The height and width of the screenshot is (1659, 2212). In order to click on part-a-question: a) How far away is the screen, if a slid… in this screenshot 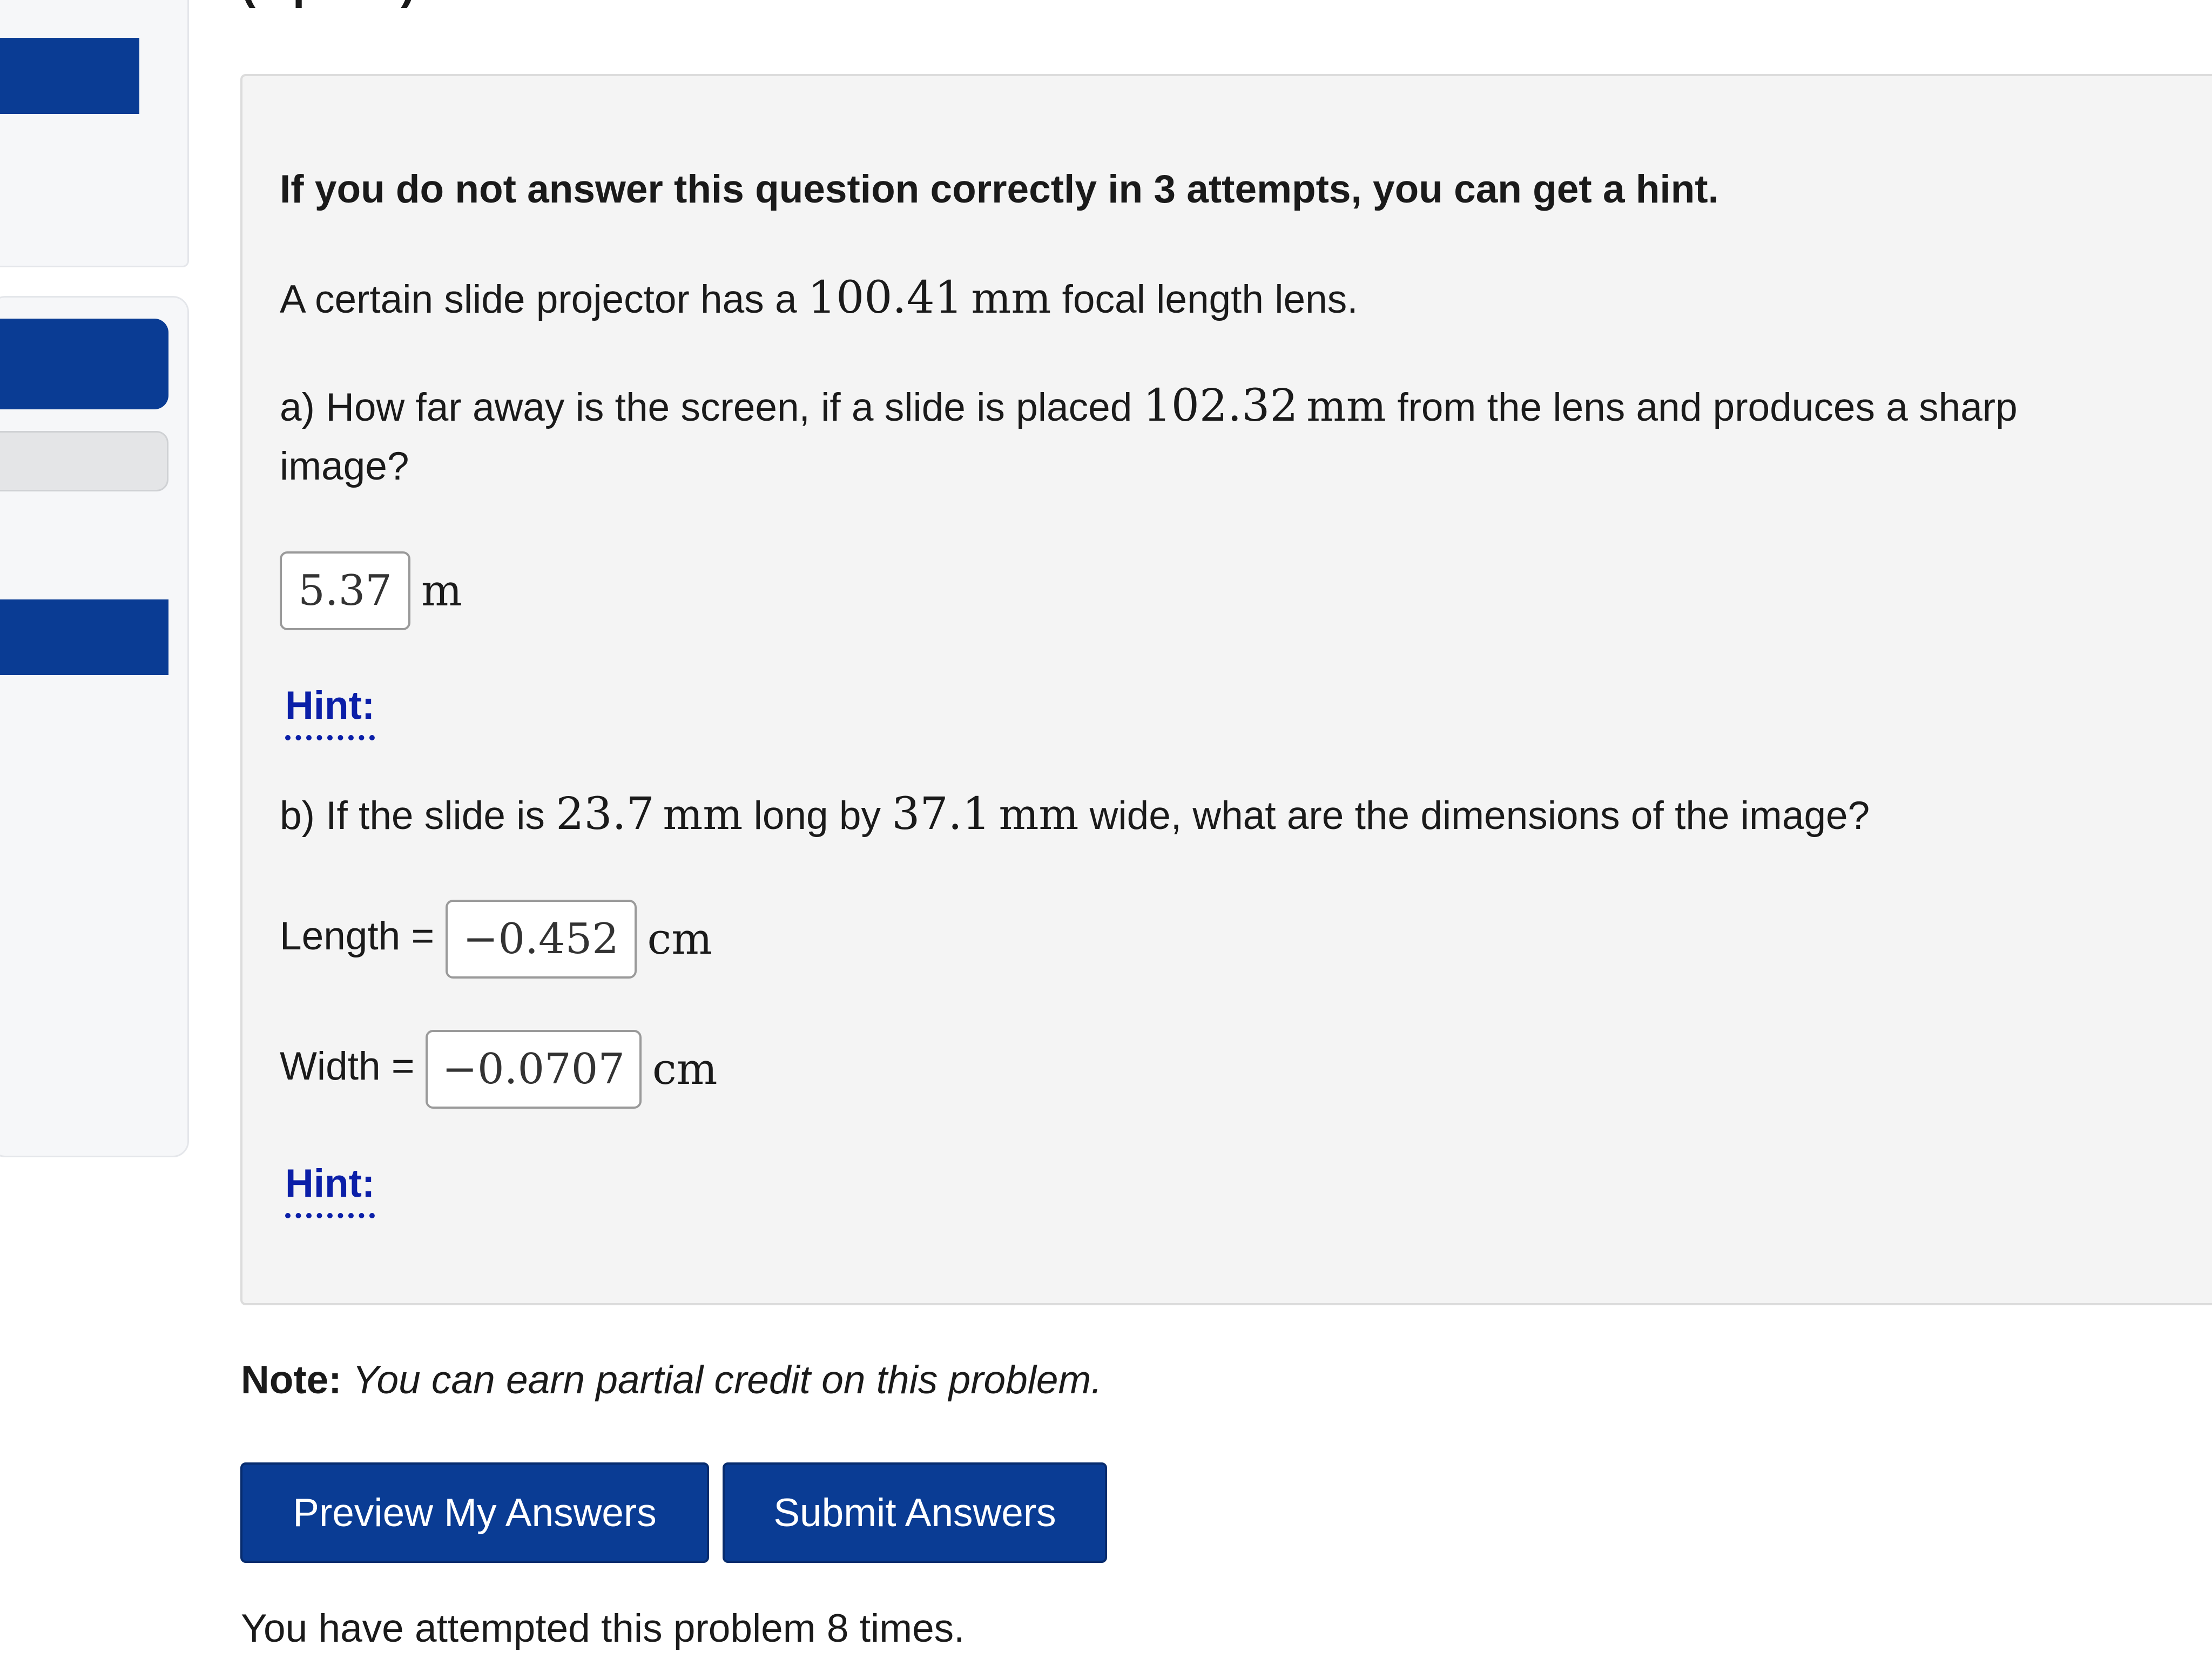, I will do `click(1149, 405)`.